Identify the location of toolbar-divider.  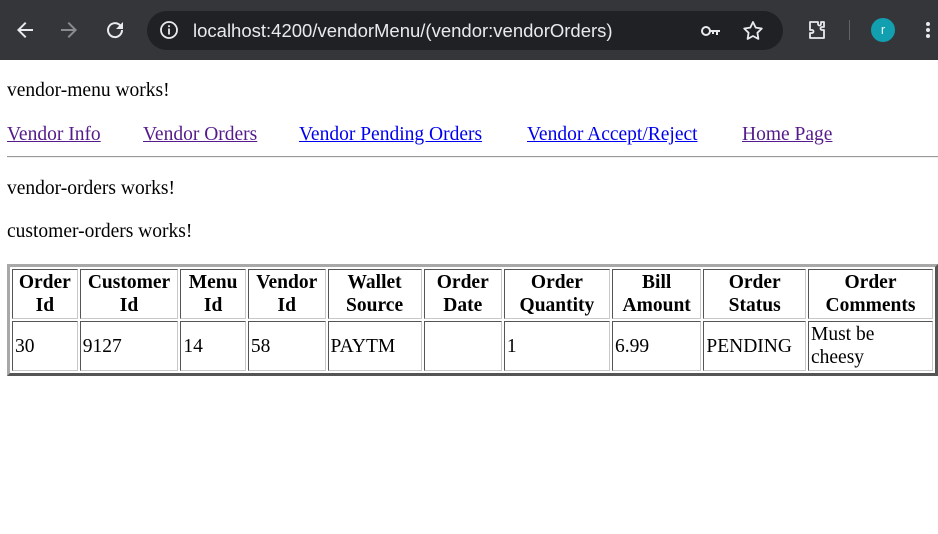
(849, 30).